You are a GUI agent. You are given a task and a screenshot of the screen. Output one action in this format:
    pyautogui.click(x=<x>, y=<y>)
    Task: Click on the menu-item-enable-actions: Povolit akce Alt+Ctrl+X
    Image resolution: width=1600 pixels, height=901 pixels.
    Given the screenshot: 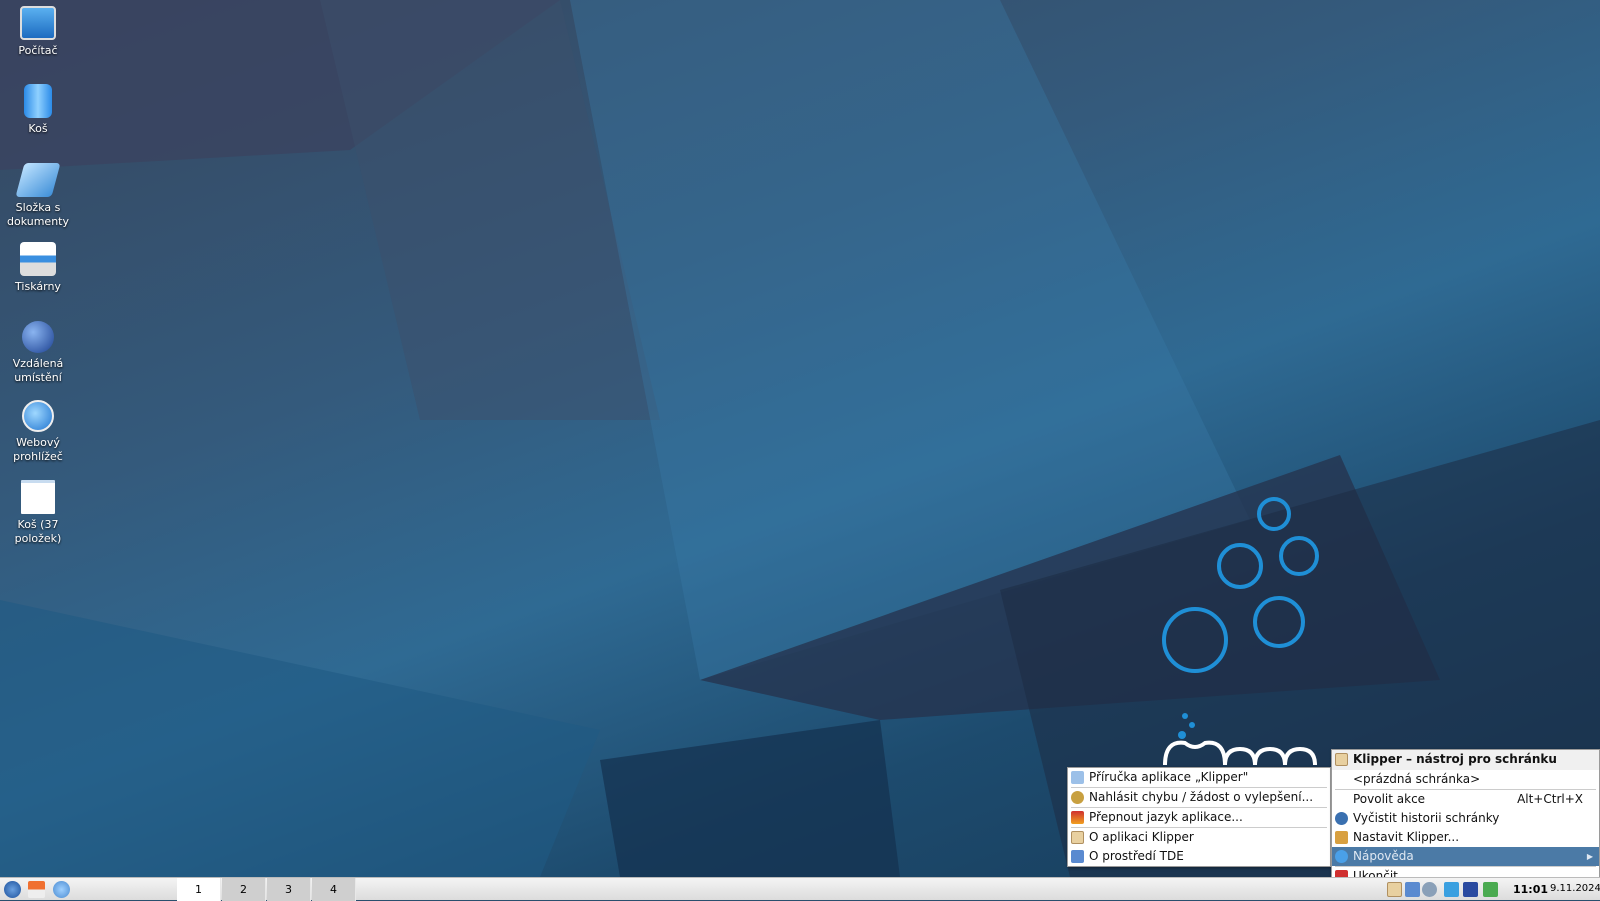 What is the action you would take?
    pyautogui.click(x=1465, y=799)
    